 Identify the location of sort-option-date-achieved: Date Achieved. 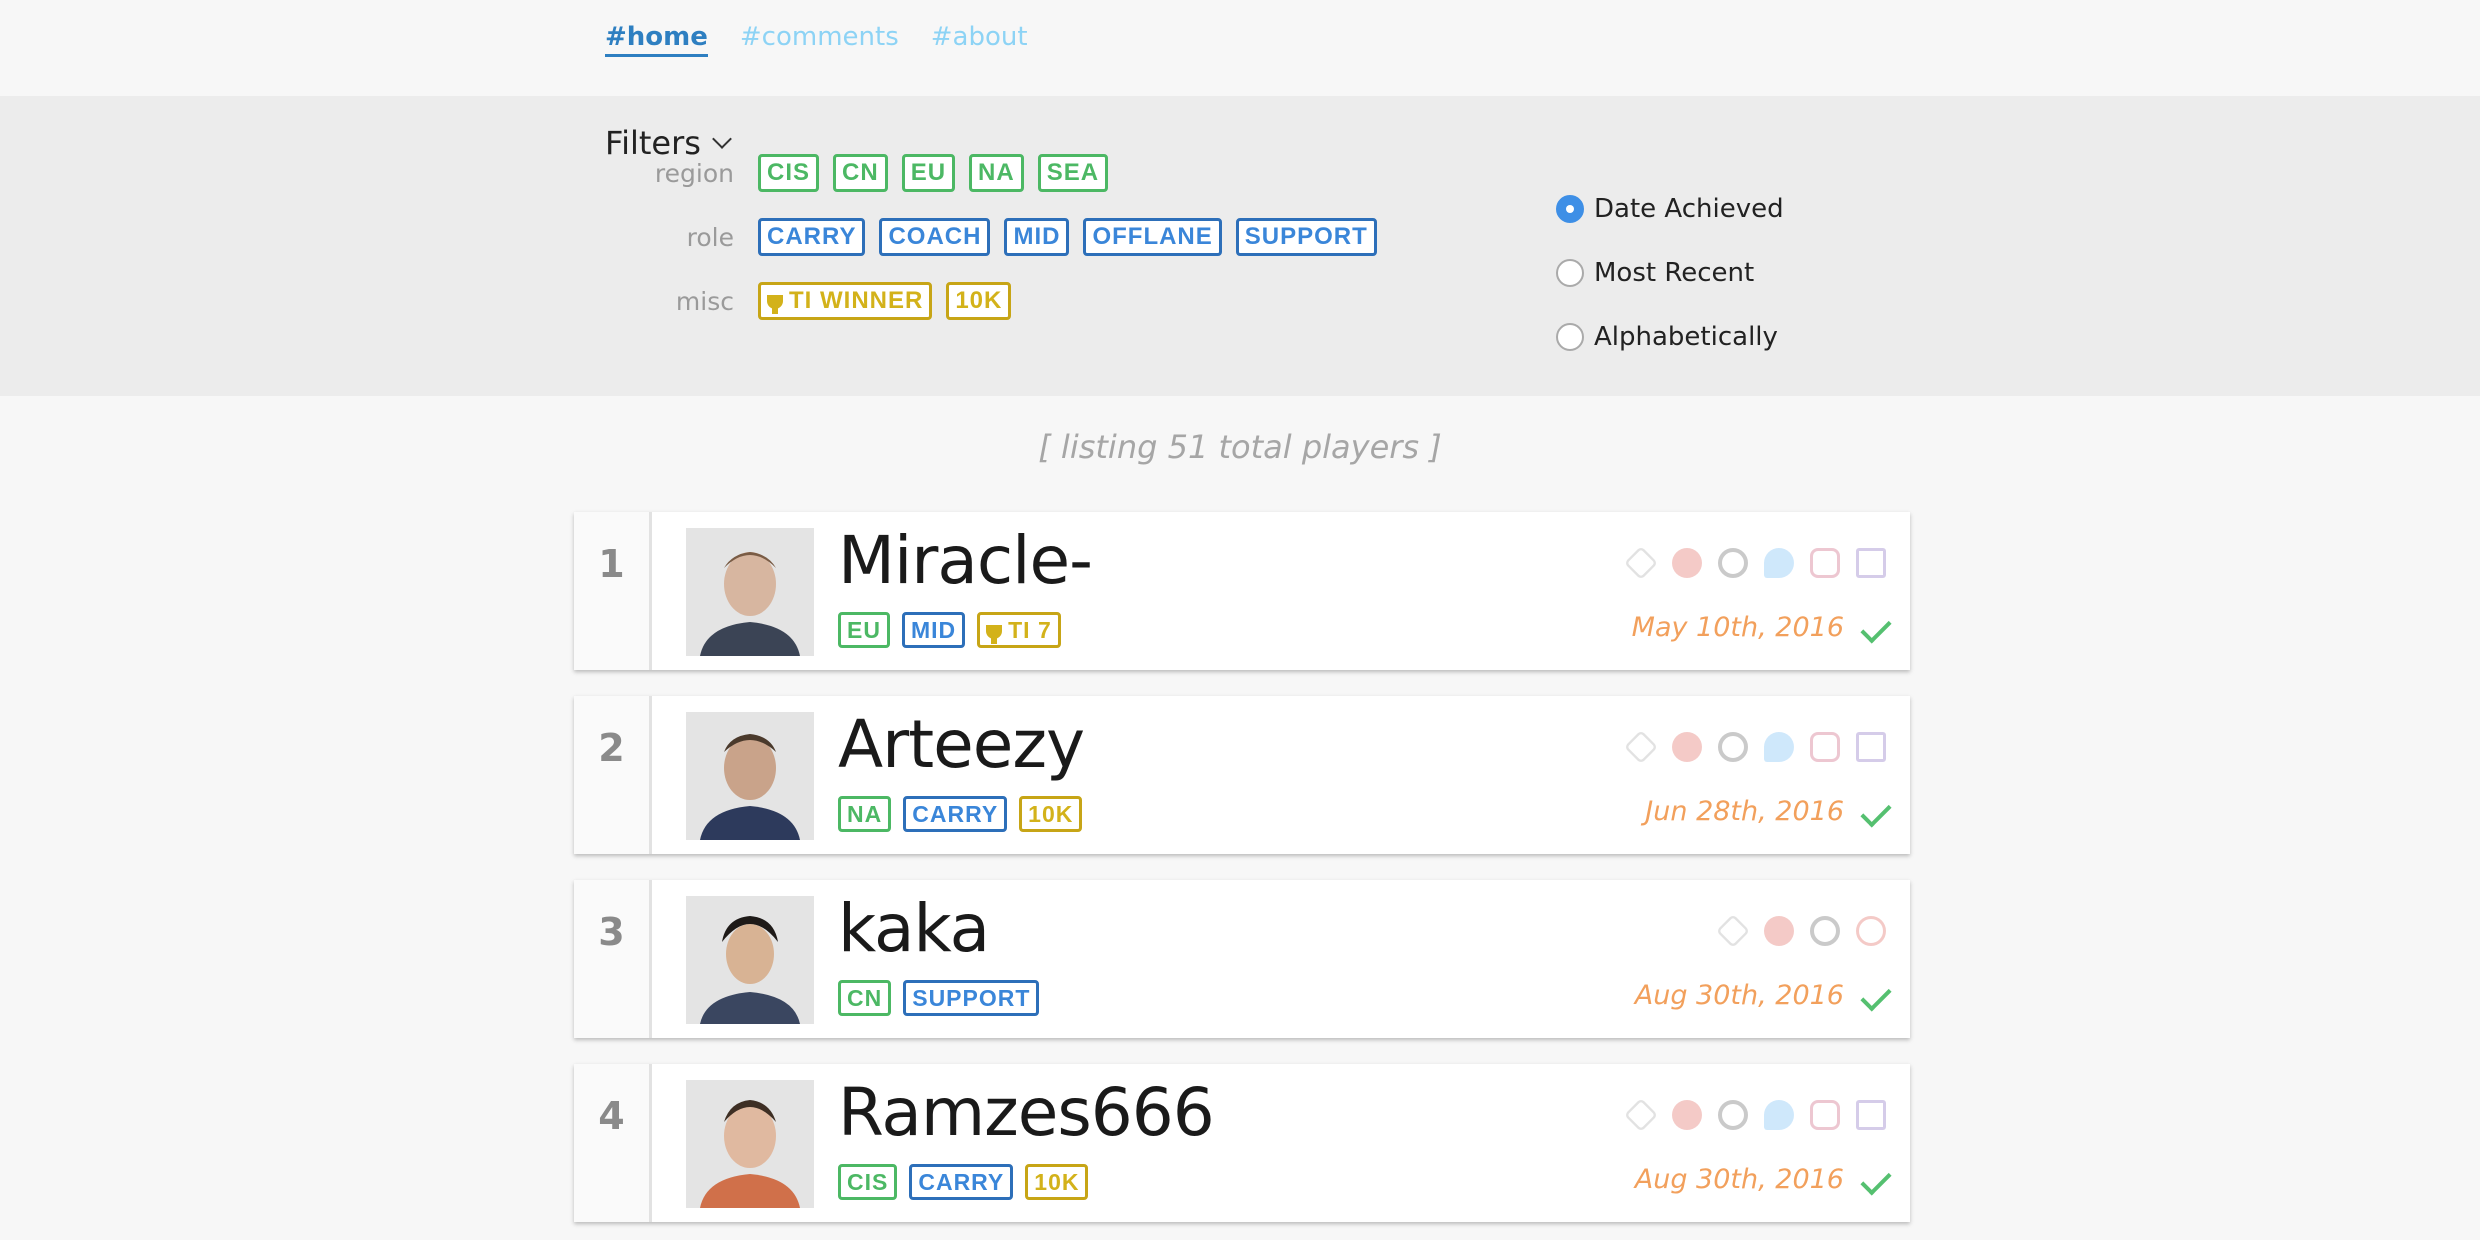
(1670, 209).